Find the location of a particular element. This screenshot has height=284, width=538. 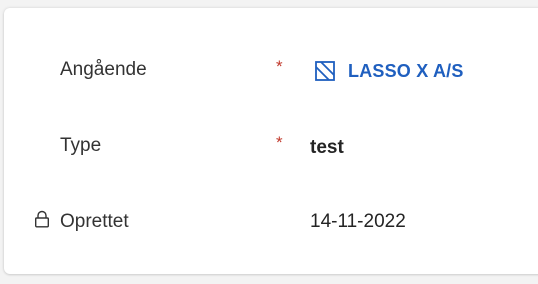

lookup-value-text: LASSO X A/S is located at coordinates (406, 70).